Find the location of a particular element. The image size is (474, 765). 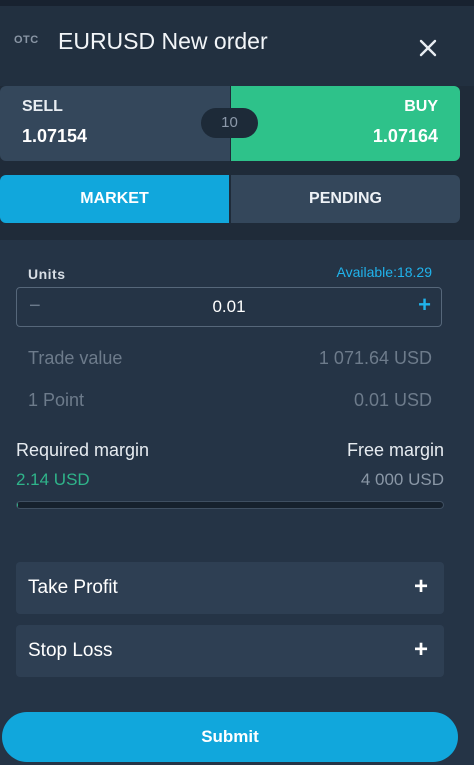

spread-badge: 10 is located at coordinates (229, 123).